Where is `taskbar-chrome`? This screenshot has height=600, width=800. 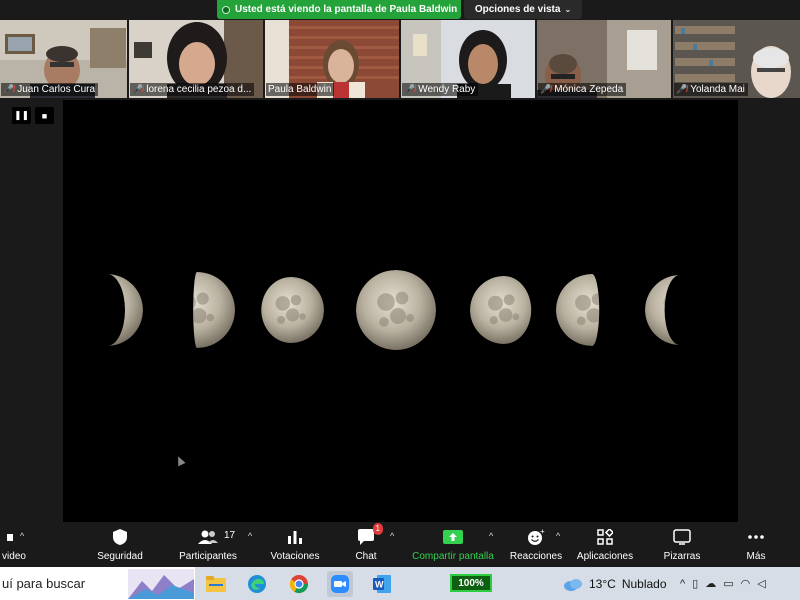
taskbar-chrome is located at coordinates (299, 584).